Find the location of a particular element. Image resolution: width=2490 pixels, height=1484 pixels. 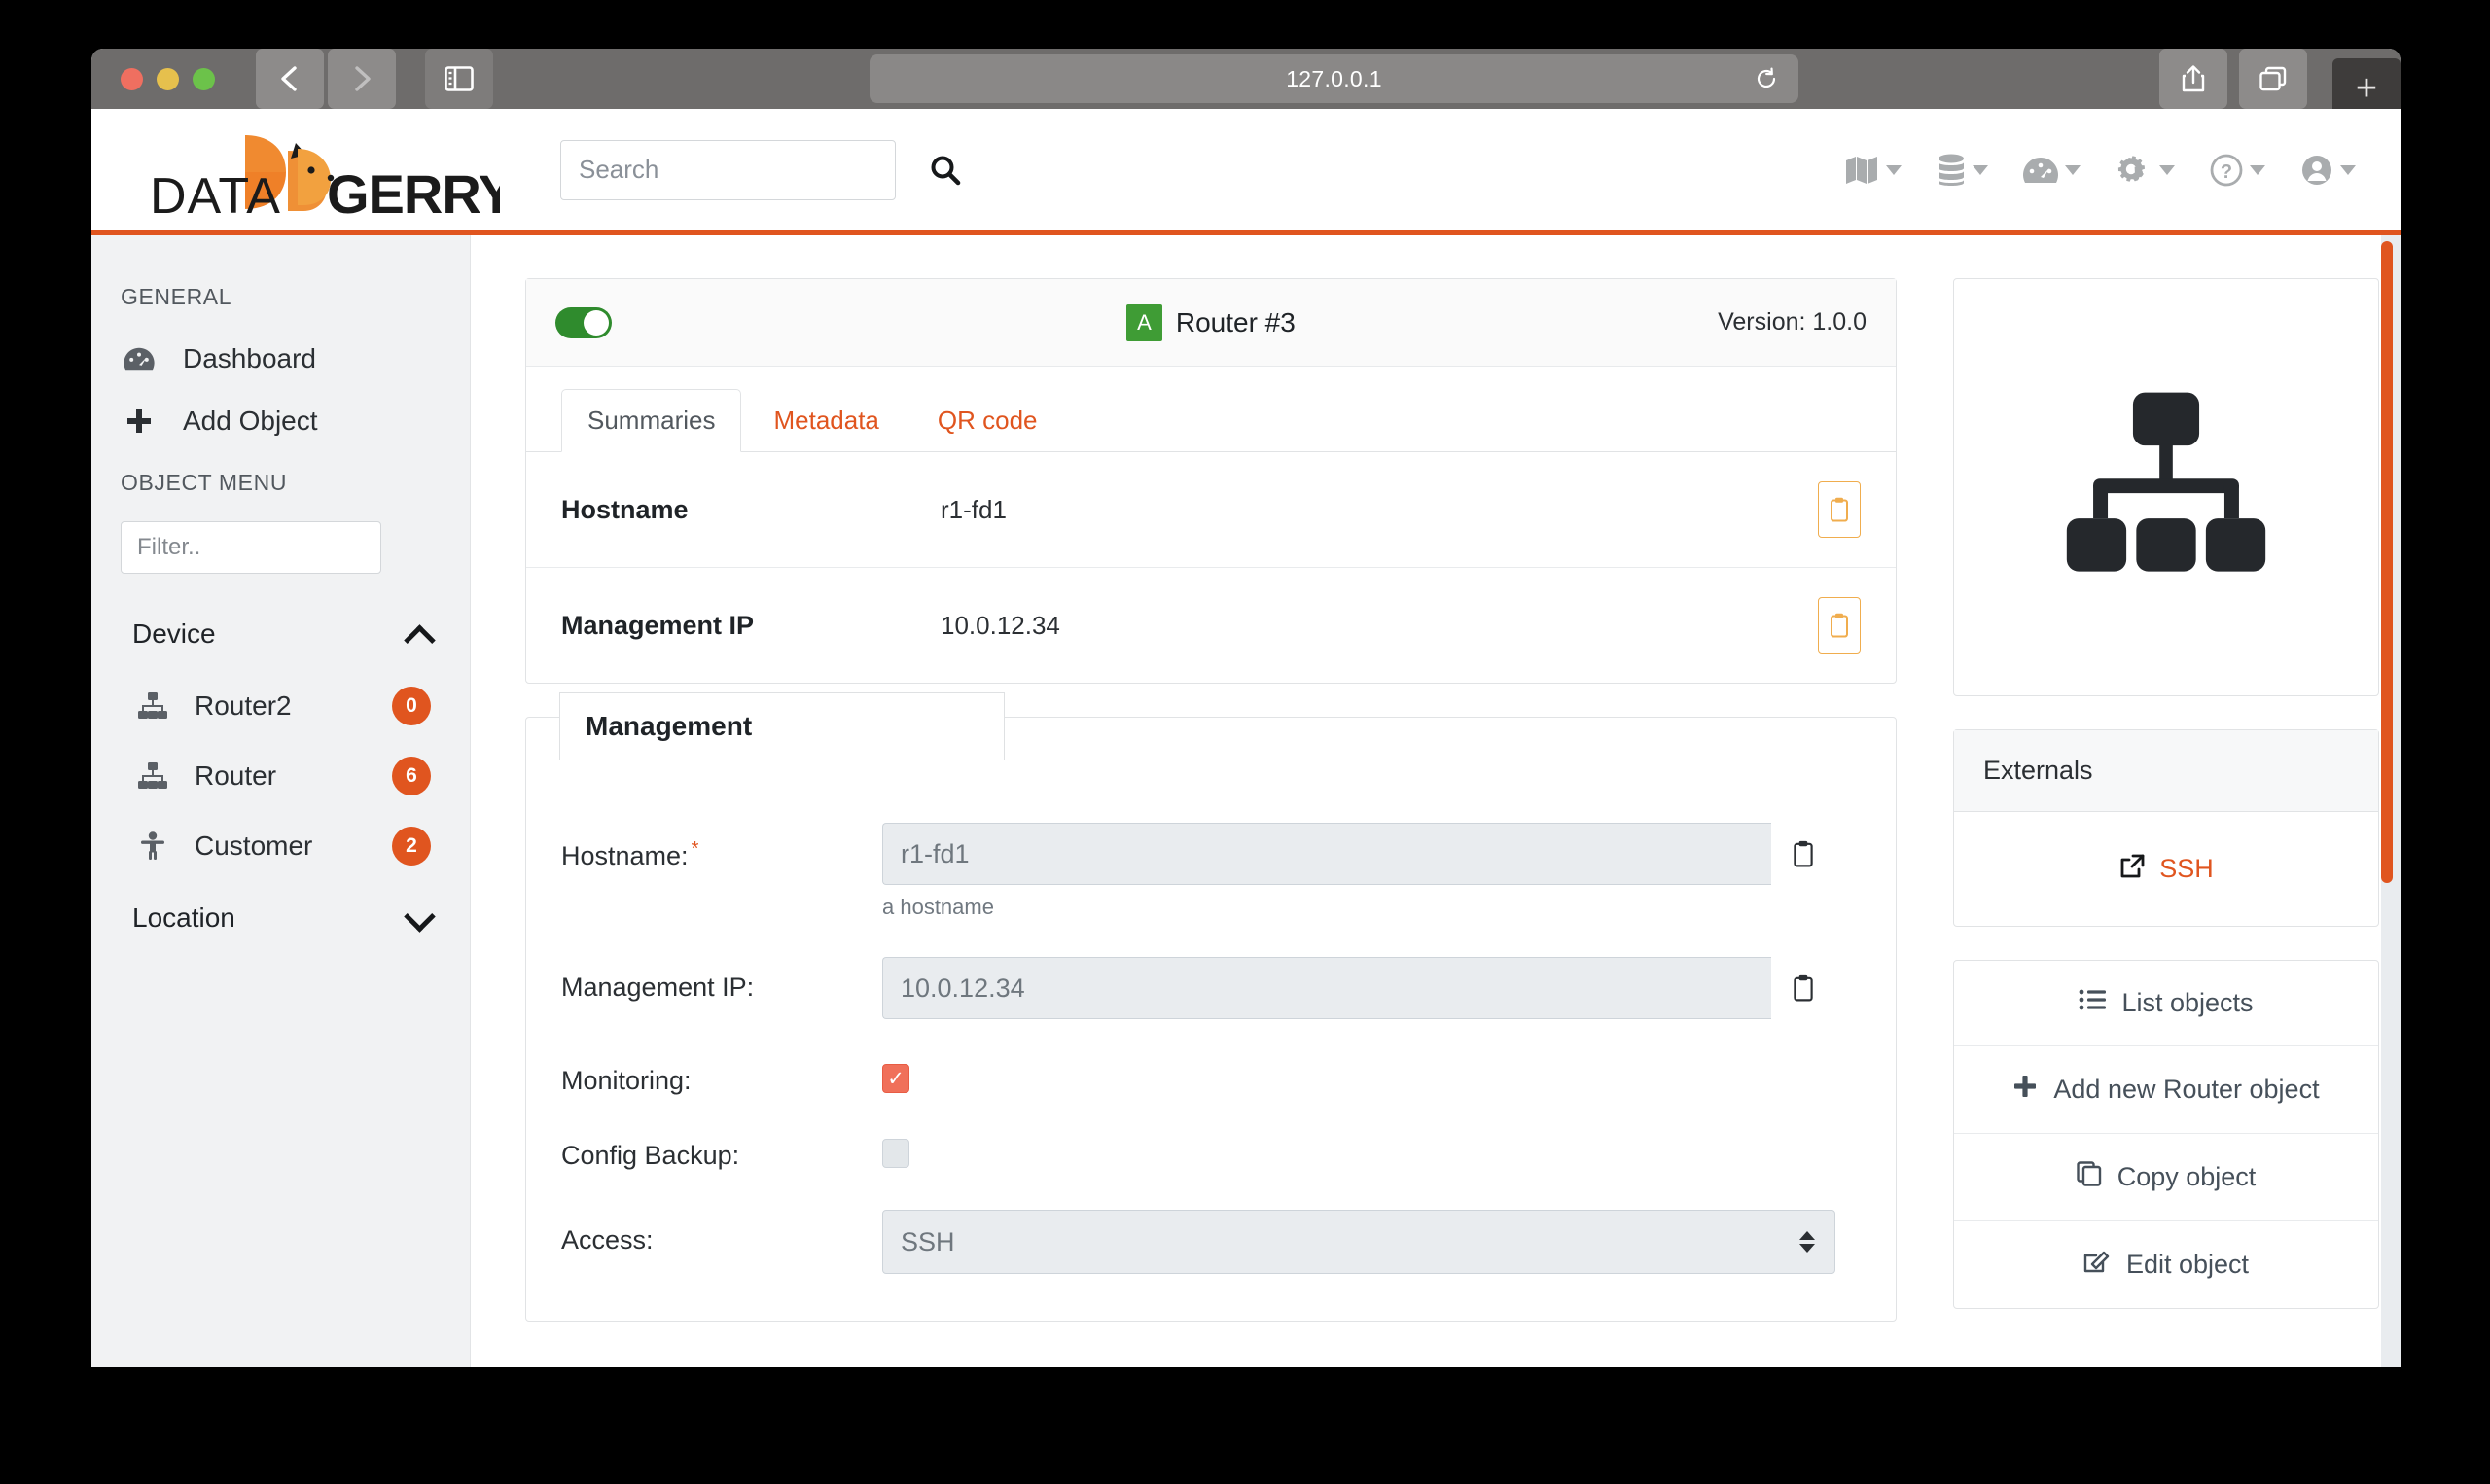

back-button is located at coordinates (290, 79).